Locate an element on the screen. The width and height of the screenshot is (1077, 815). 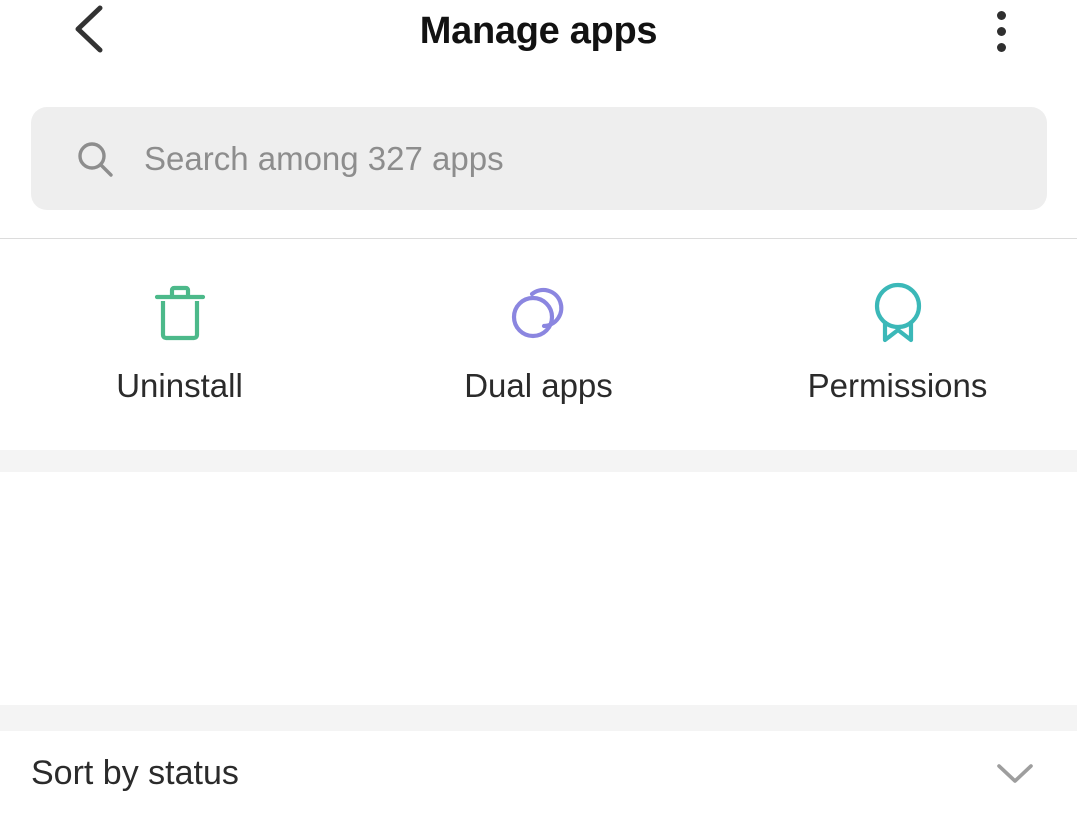
search-input is located at coordinates (595, 158).